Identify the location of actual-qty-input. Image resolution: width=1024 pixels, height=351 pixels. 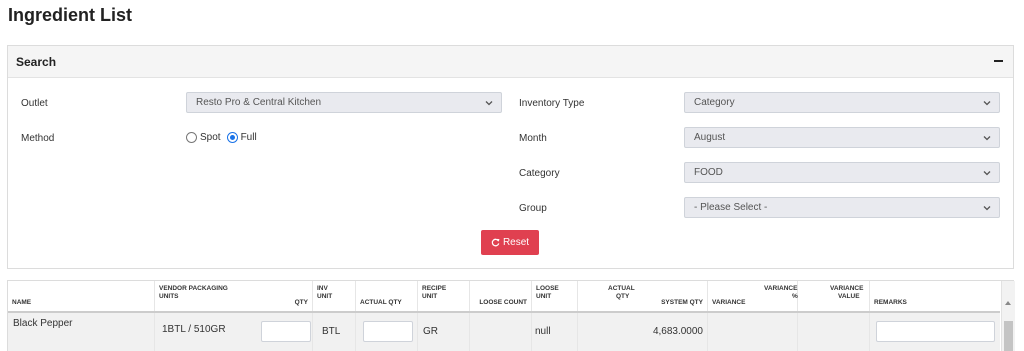
(388, 331).